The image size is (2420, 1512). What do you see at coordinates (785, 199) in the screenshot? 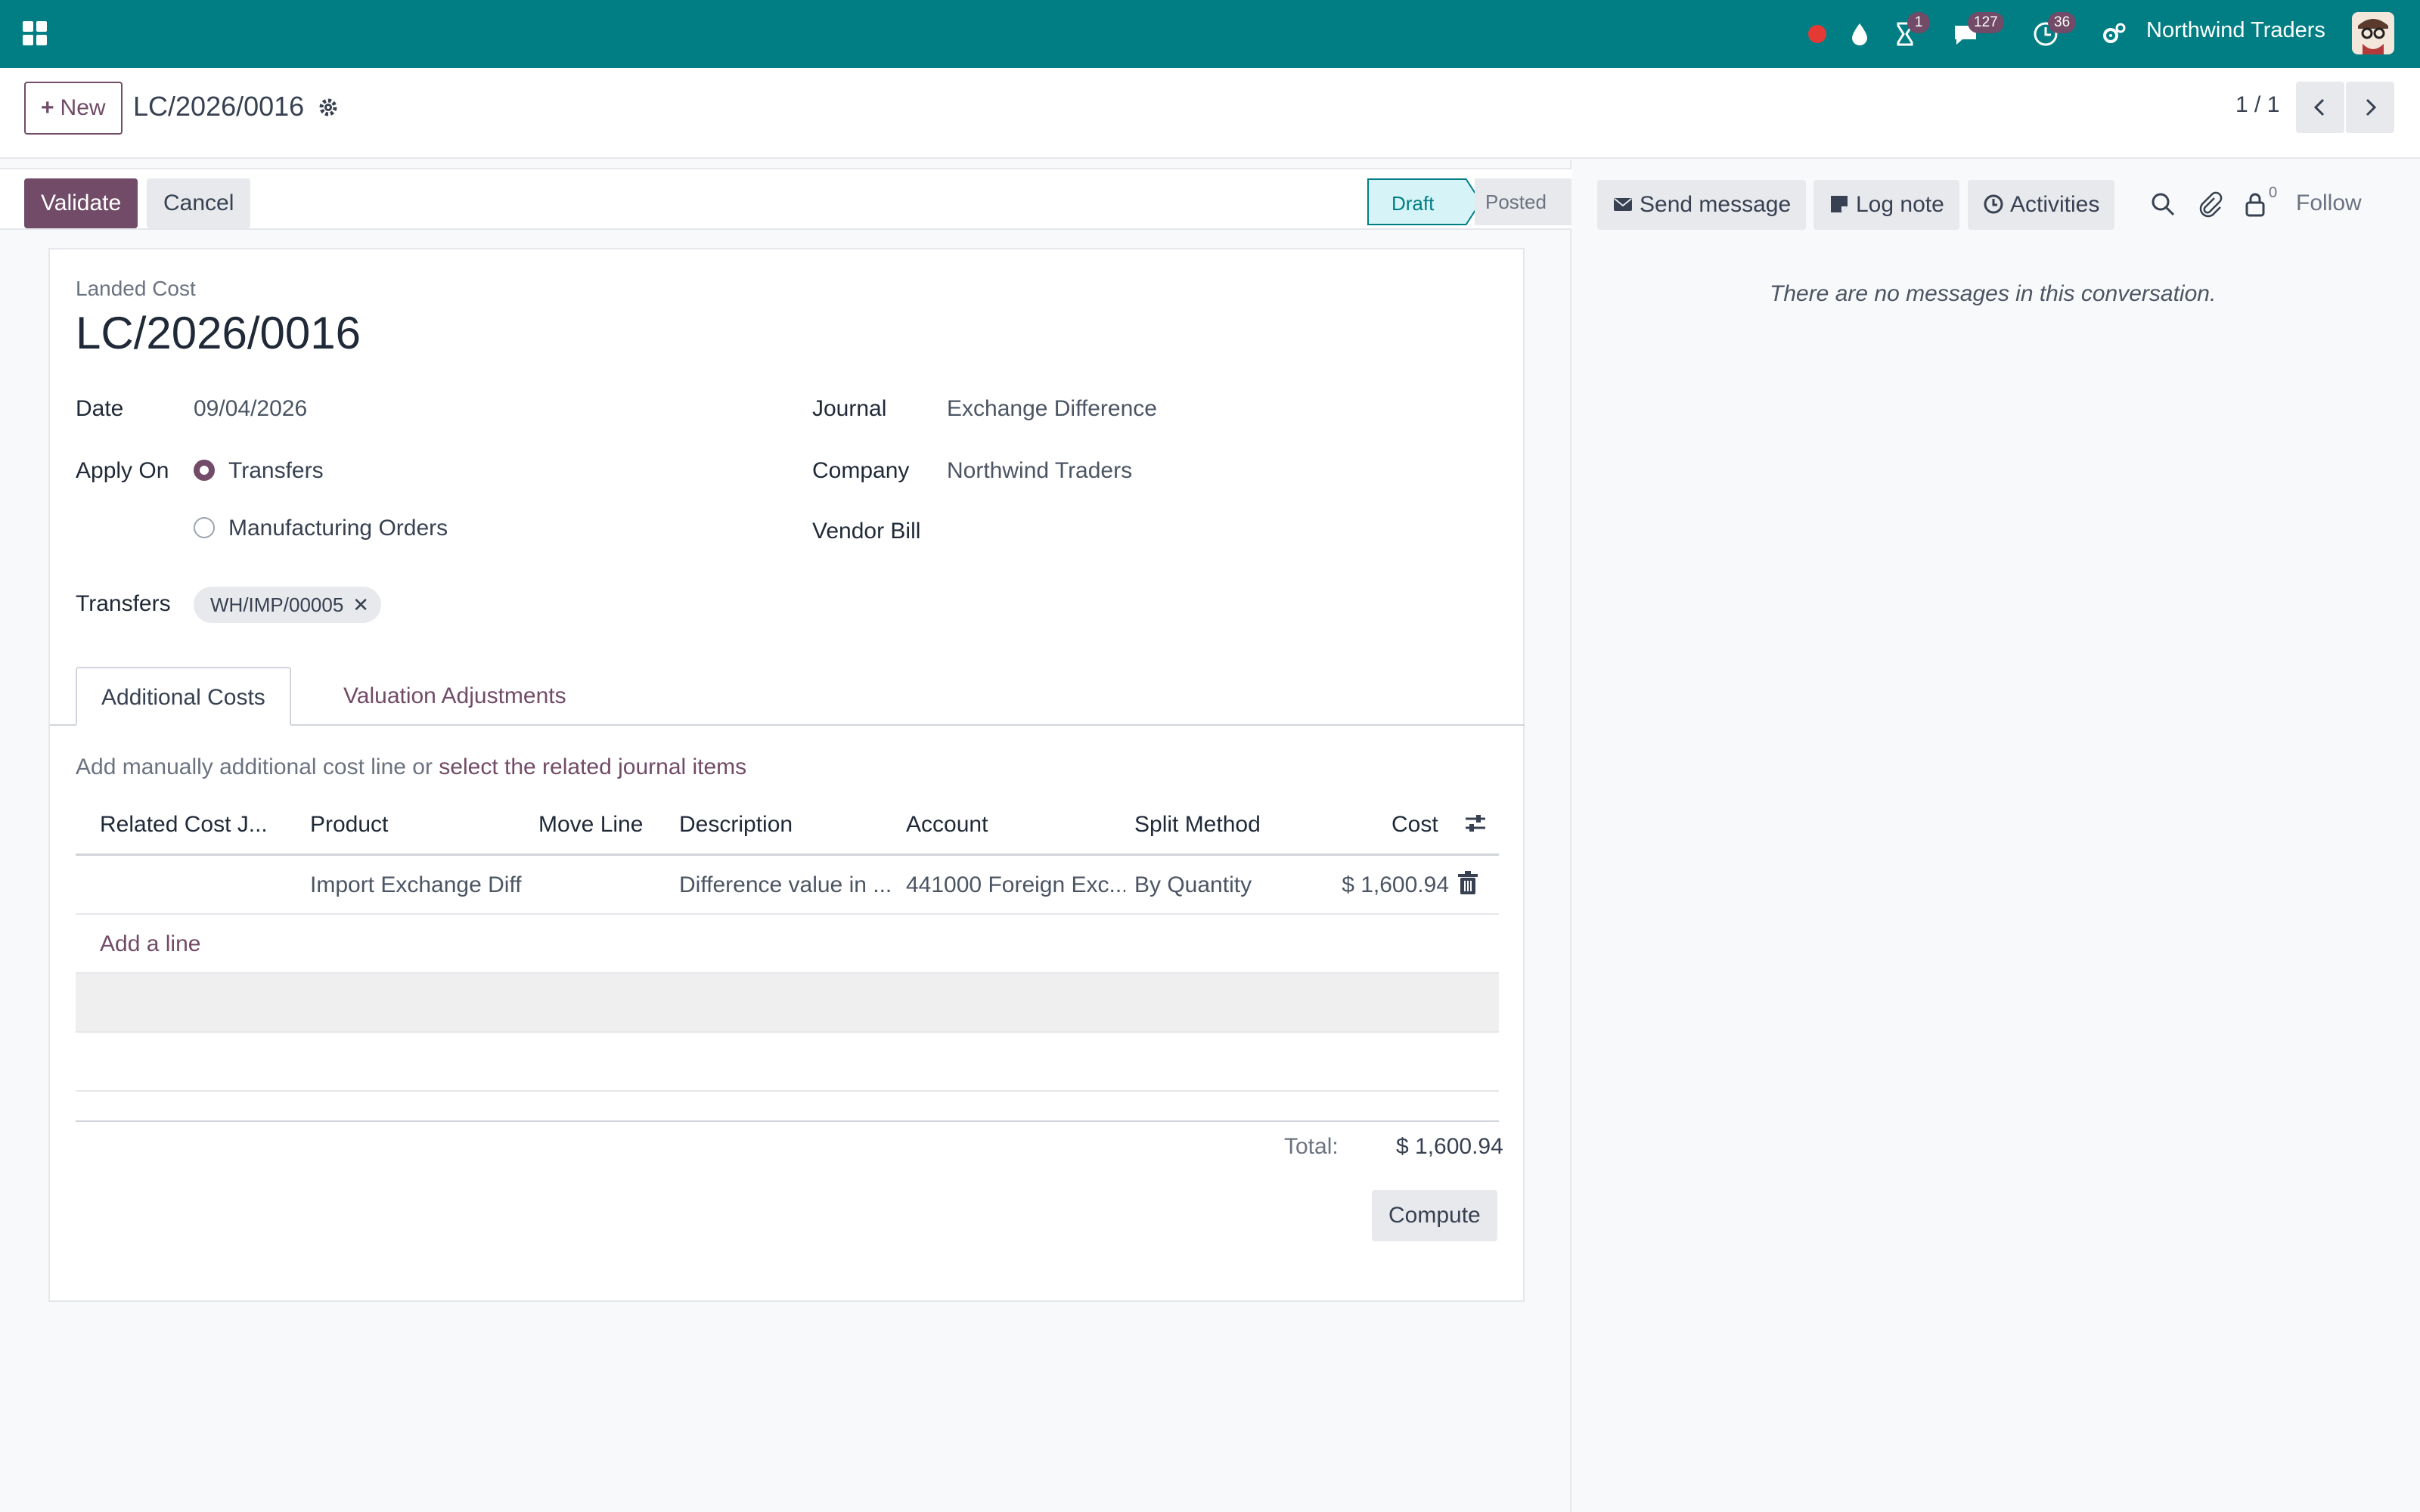
I see `form-statusbar: Validate Cancel Draft Posted` at bounding box center [785, 199].